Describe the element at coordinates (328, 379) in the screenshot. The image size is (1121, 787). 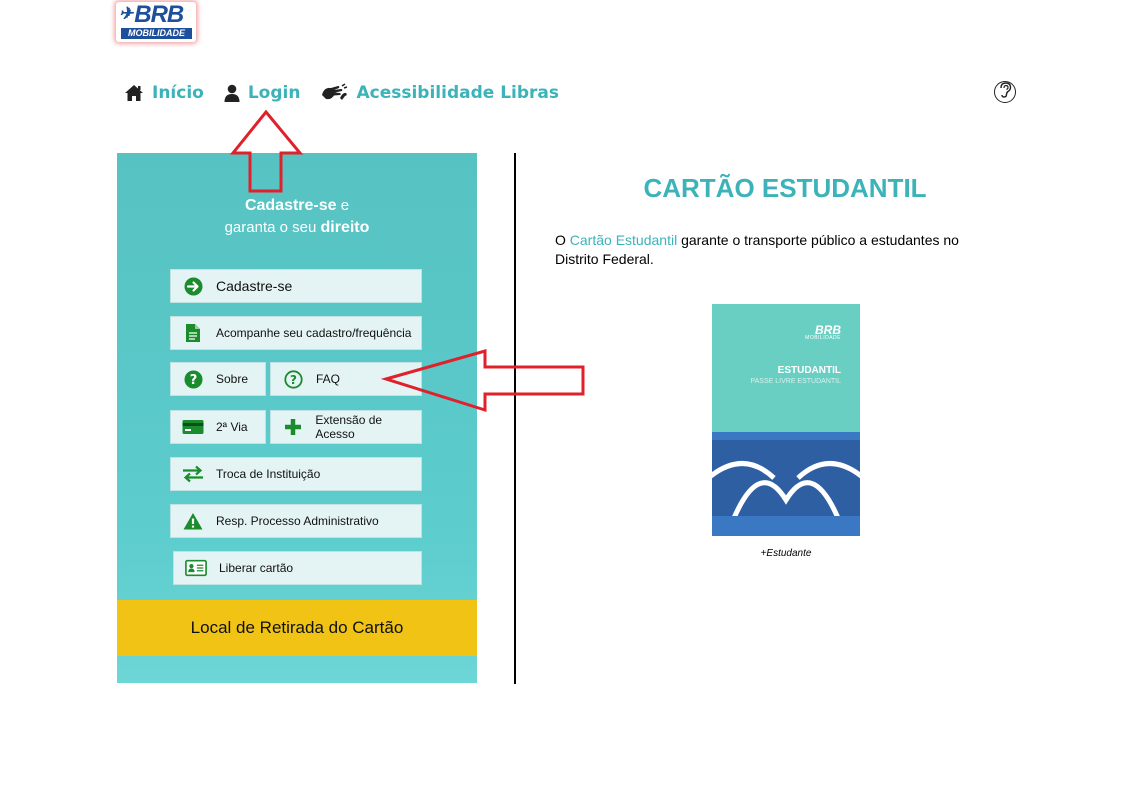
I see `faq-label: FAQ` at that location.